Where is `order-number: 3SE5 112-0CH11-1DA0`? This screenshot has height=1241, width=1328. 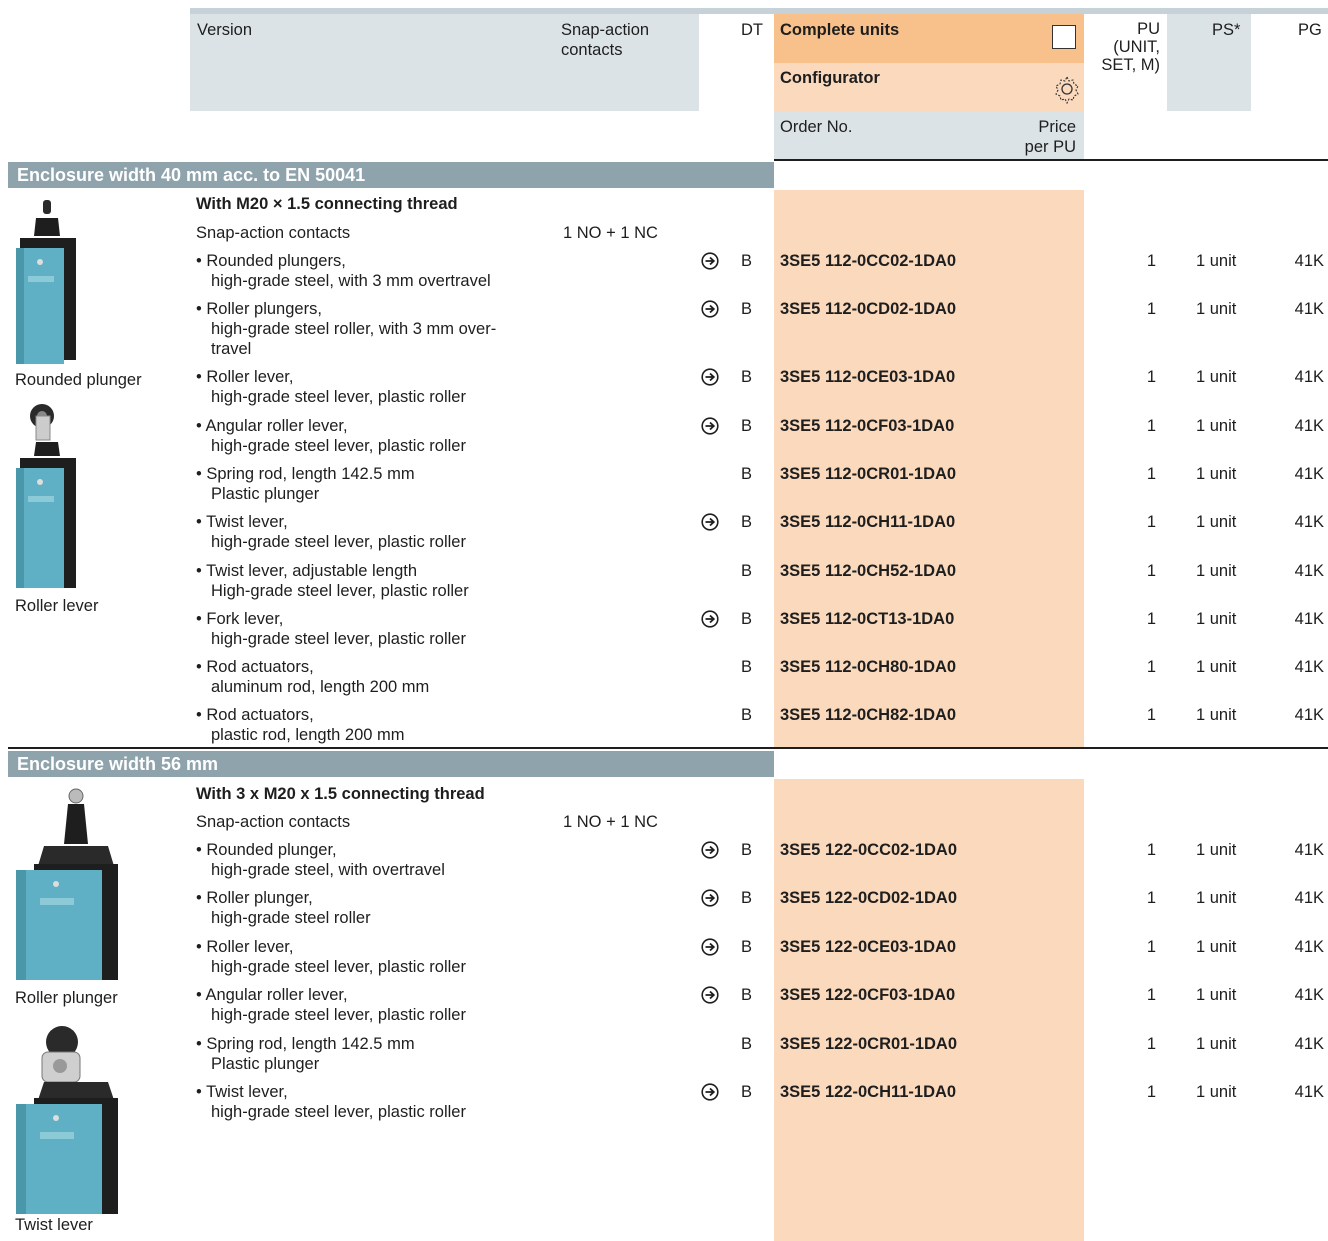
order-number: 3SE5 112-0CH11-1DA0 is located at coordinates (867, 522).